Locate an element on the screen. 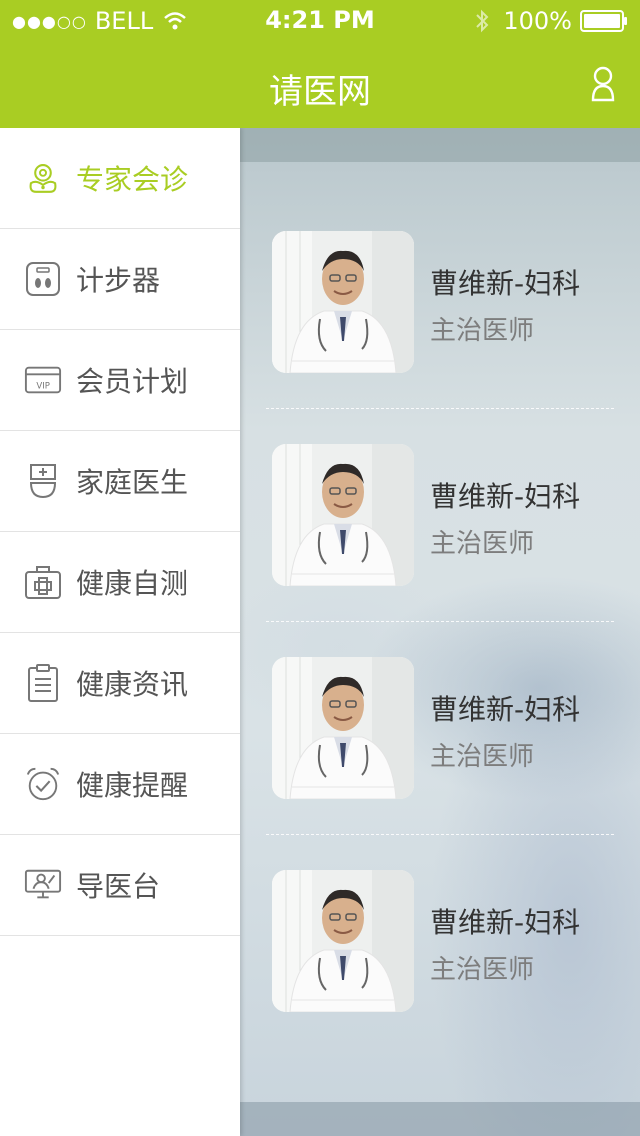 The image size is (640, 1136). sidebar-item-label: 专家会诊 is located at coordinates (132, 179).